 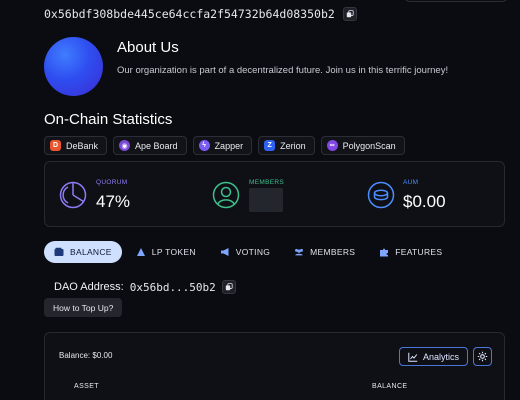 I want to click on tab-members: MEMBERS, so click(x=324, y=252).